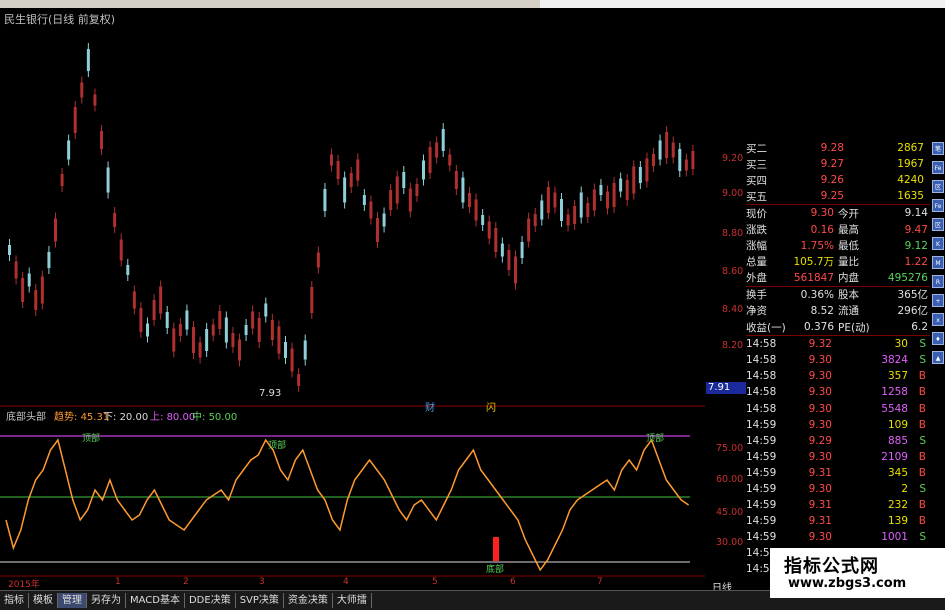 This screenshot has height=610, width=945. I want to click on ob-price: 9.28, so click(832, 148).